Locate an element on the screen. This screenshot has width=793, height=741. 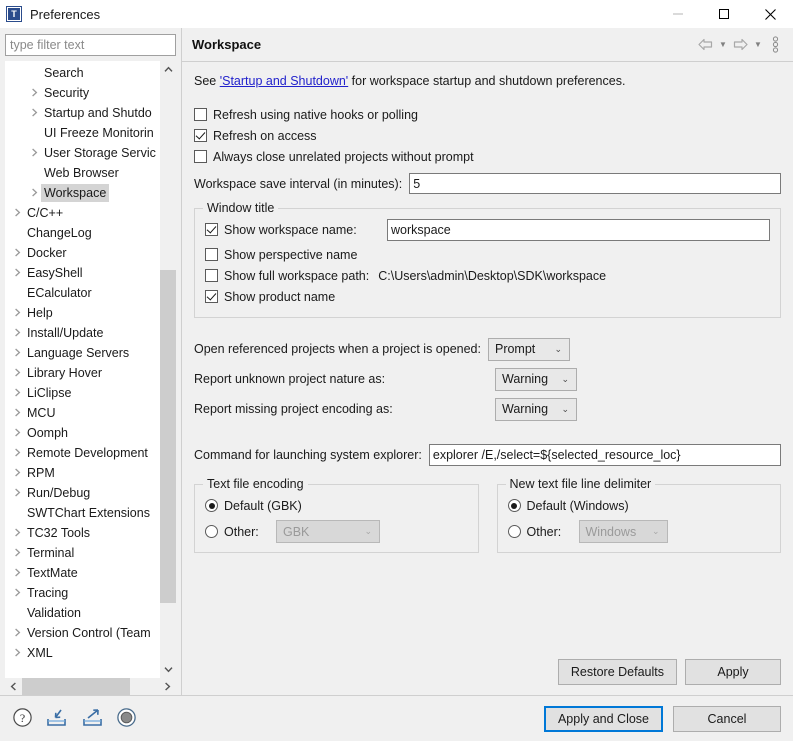
import-preferences-icon is located at coordinates (56, 719).